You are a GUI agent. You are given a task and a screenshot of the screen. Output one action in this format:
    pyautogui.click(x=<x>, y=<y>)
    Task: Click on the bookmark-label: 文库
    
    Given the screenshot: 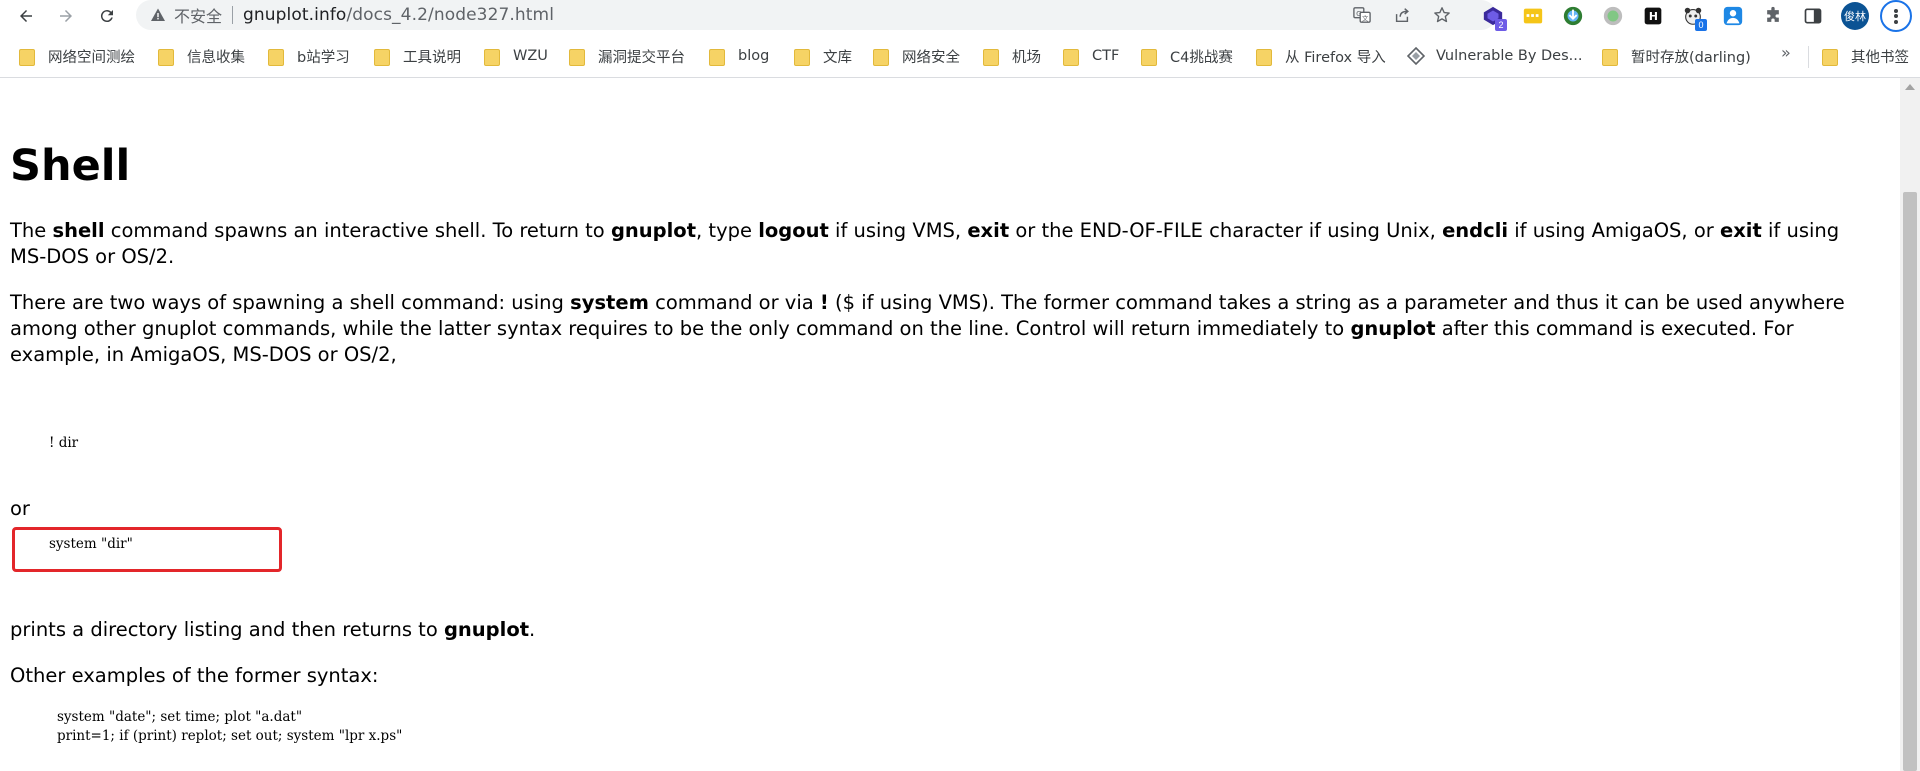 What is the action you would take?
    pyautogui.click(x=837, y=57)
    